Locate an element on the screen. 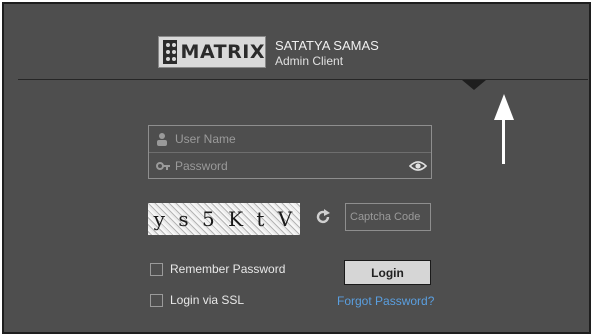  password-input is located at coordinates (290, 166).